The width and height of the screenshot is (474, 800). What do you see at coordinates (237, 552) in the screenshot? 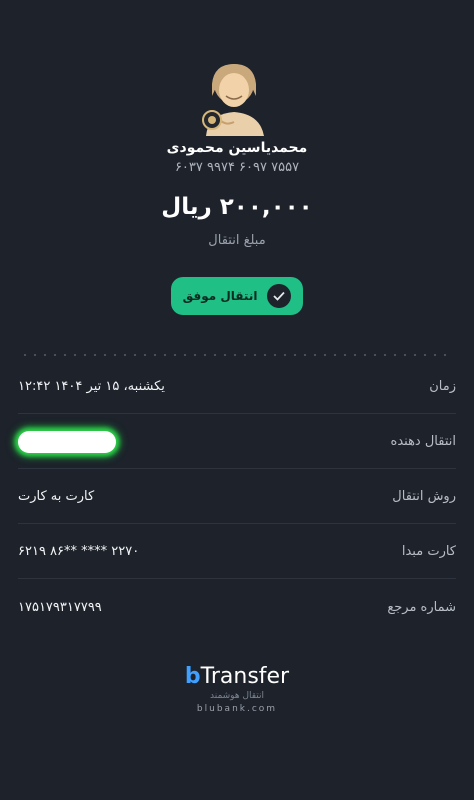
I see `detail-row-source-card: کارت مبدا ۶۲۱۹ ۸۶** **** ۲۲۷۰` at bounding box center [237, 552].